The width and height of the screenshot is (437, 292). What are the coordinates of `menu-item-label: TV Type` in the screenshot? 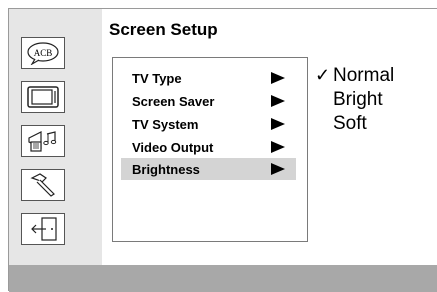 It's located at (157, 78).